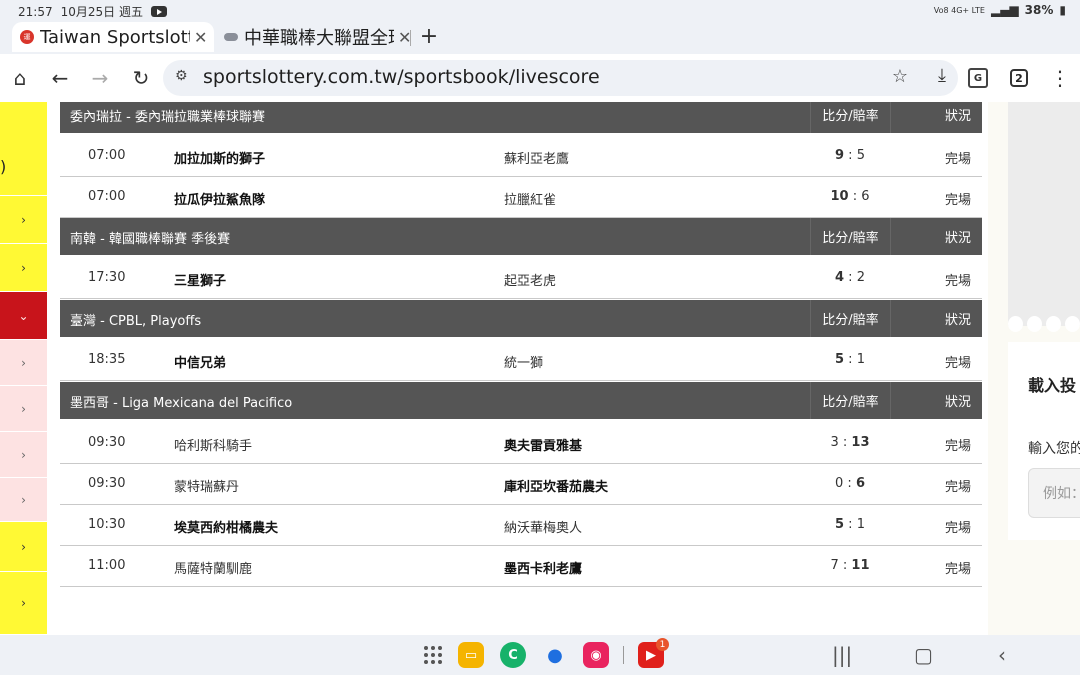  What do you see at coordinates (1044, 324) in the screenshot?
I see `banner-scallop` at bounding box center [1044, 324].